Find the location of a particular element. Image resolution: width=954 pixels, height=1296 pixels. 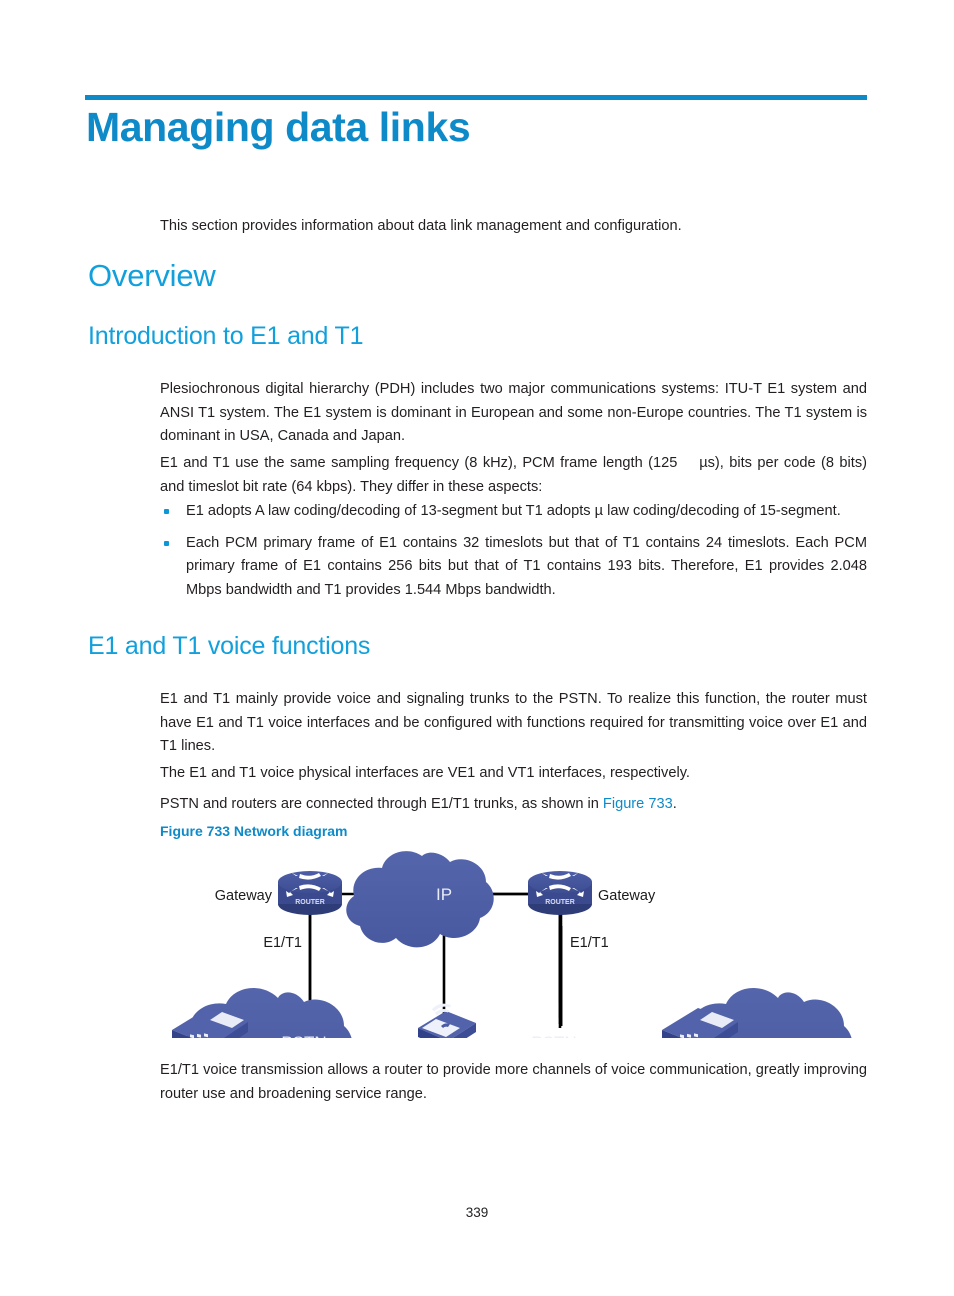

gateway-right-label: Gateway is located at coordinates (627, 896).